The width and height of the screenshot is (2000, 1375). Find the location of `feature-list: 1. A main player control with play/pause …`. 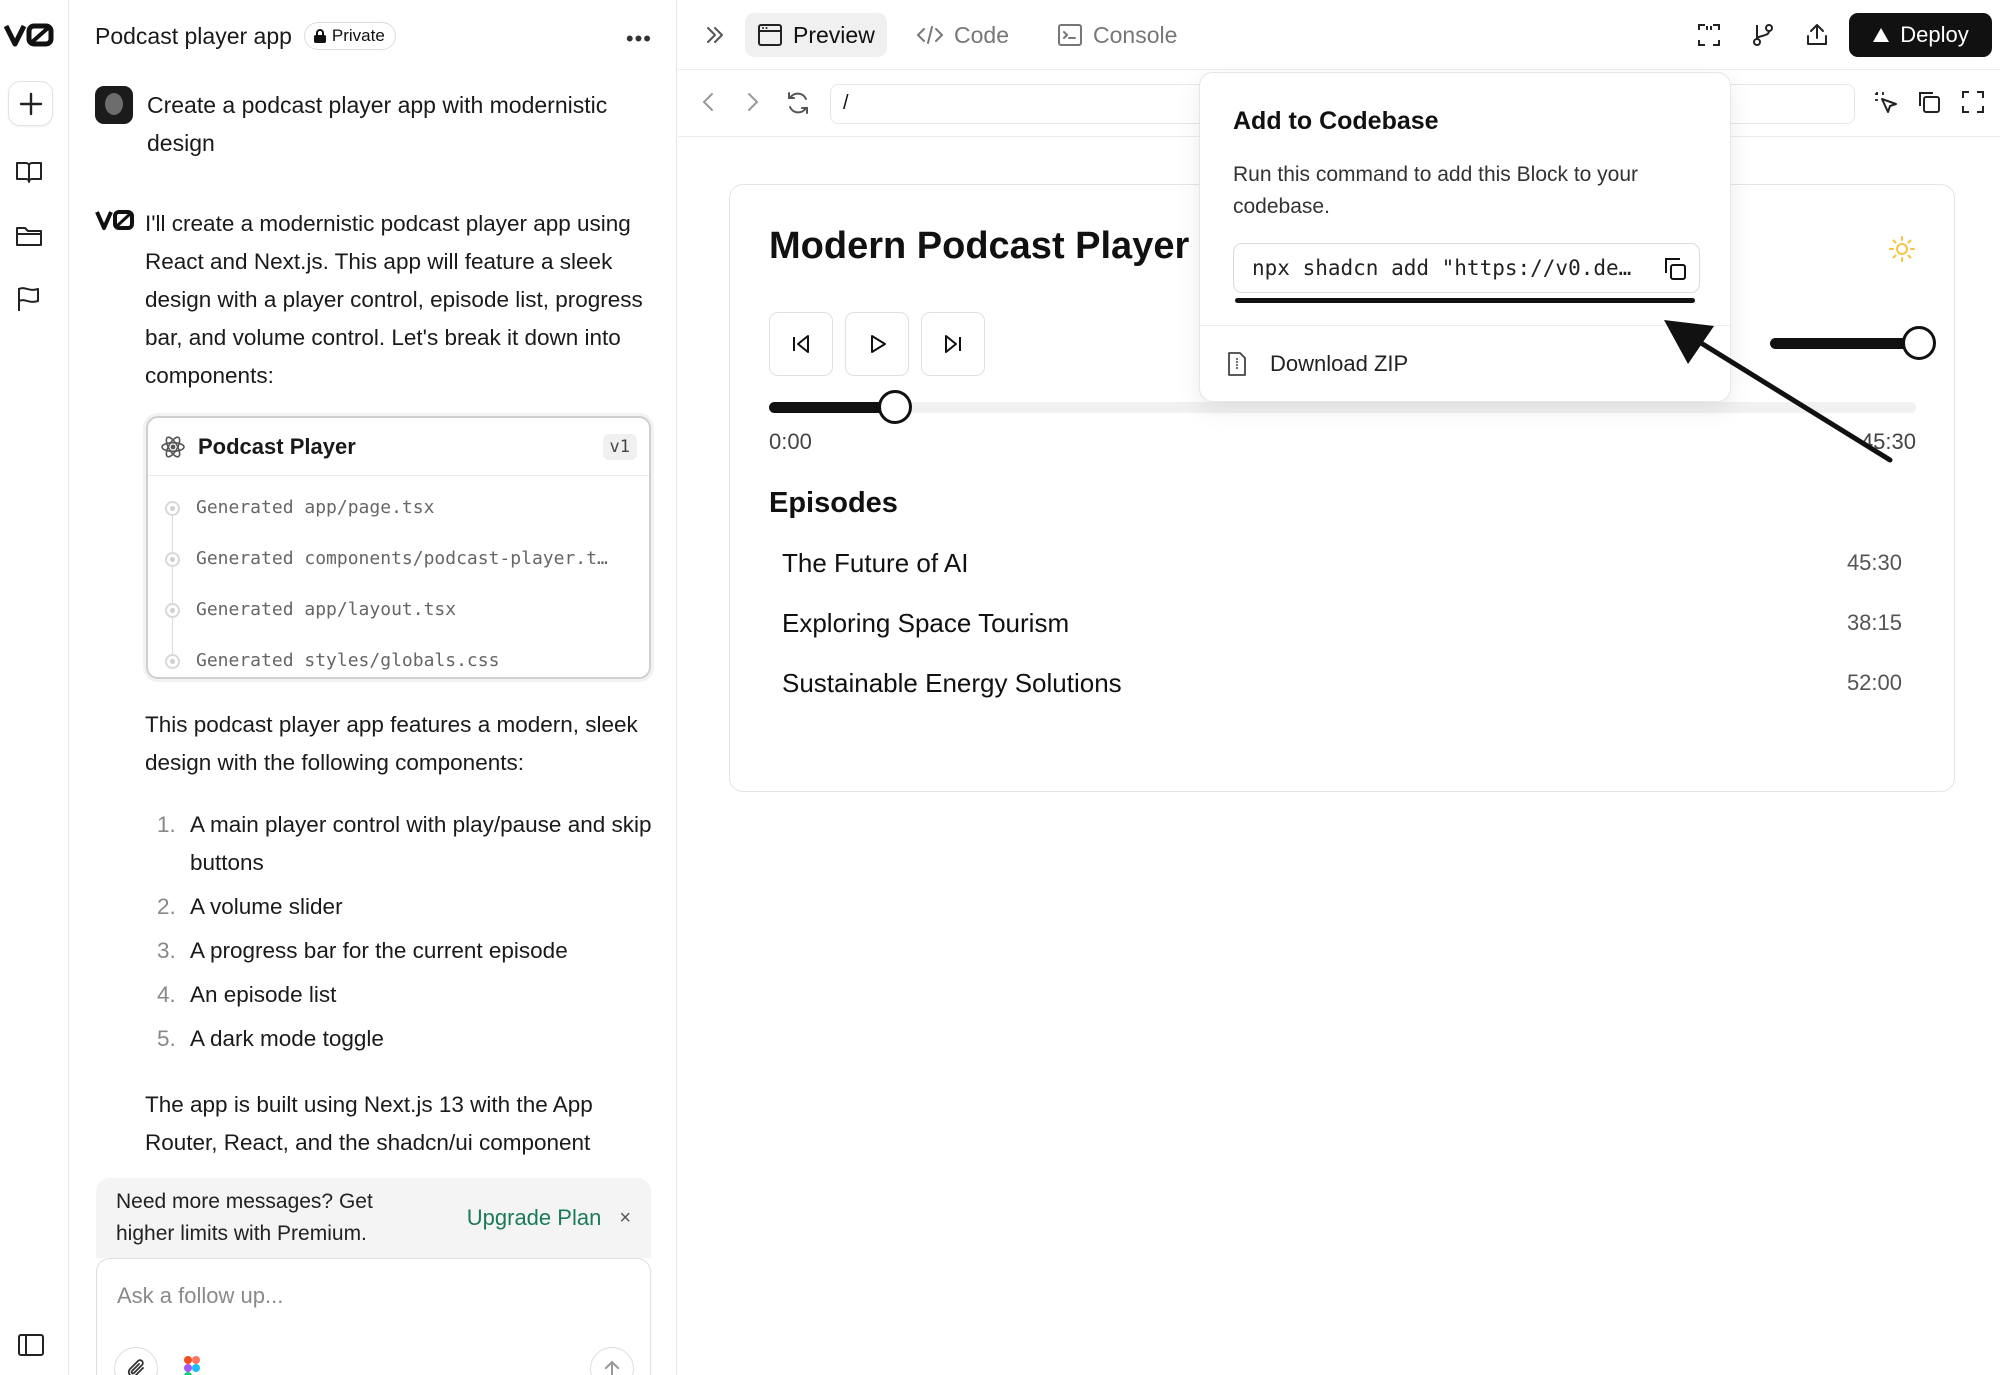

feature-list: 1. A main player control with play/pause … is located at coordinates (400, 932).